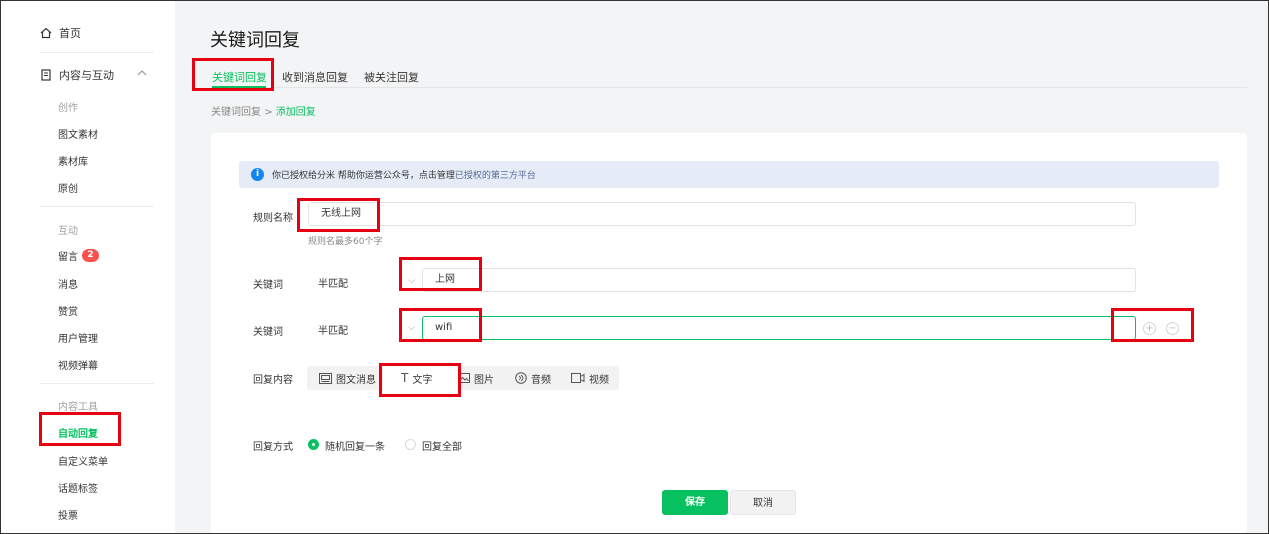 The height and width of the screenshot is (534, 1269). I want to click on reply-type-bar: 图文消息 T 文字 图片 音频 视频, so click(463, 378).